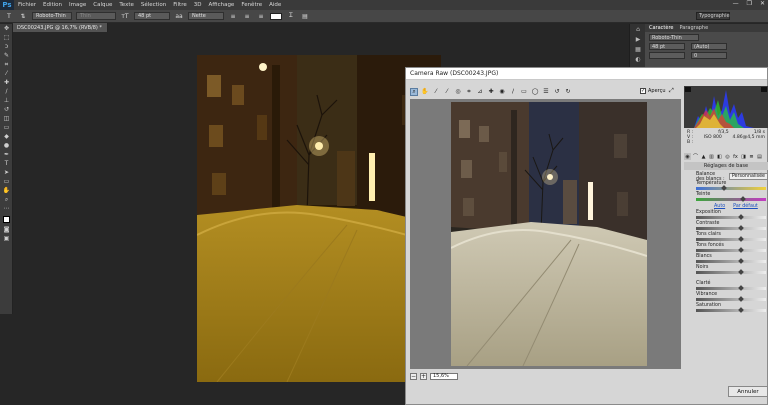 The image size is (768, 405). Describe the element at coordinates (276, 16) in the screenshot. I see `text-color-swatch` at that location.